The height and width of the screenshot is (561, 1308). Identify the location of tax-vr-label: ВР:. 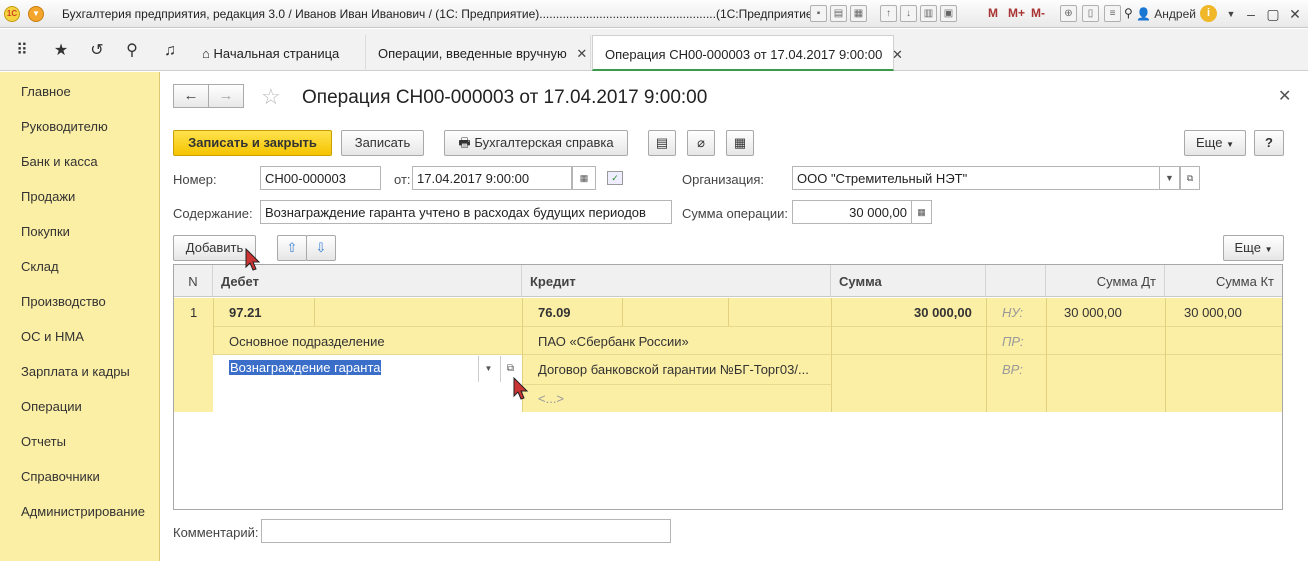
(1012, 369).